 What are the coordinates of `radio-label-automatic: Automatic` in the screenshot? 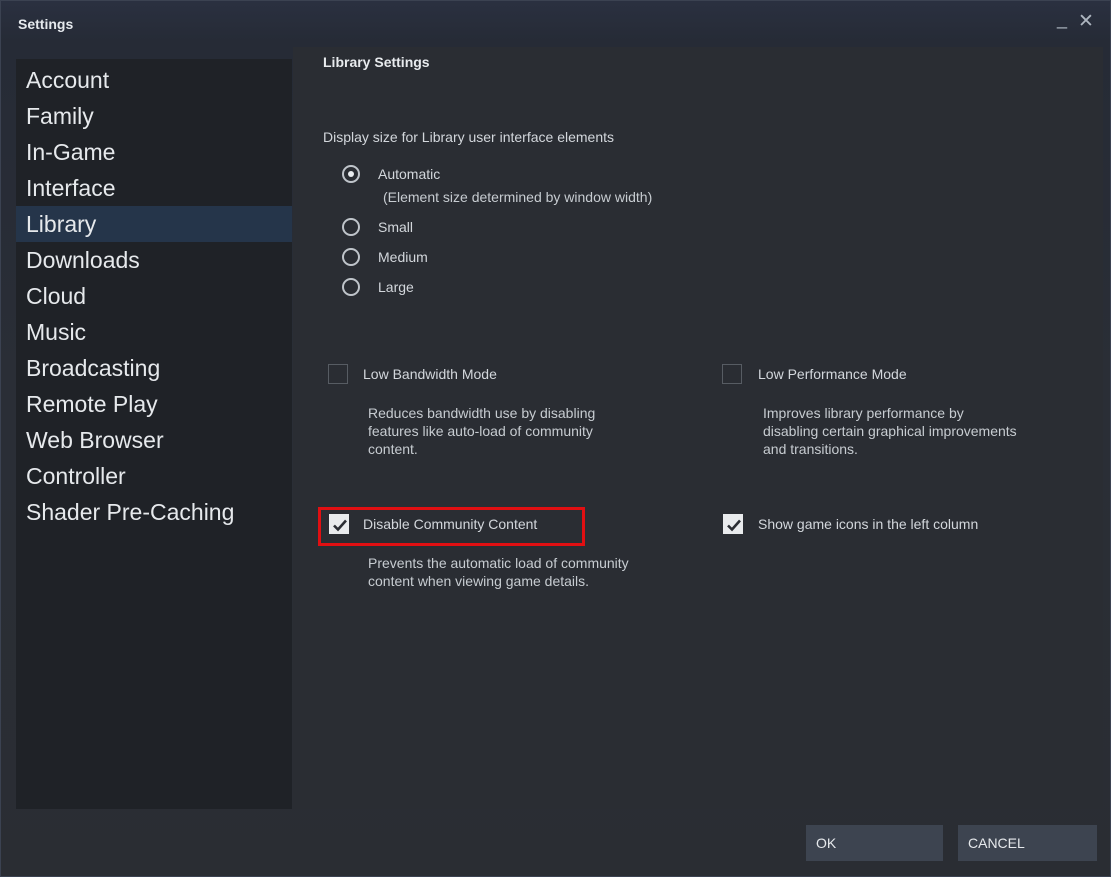 It's located at (409, 174).